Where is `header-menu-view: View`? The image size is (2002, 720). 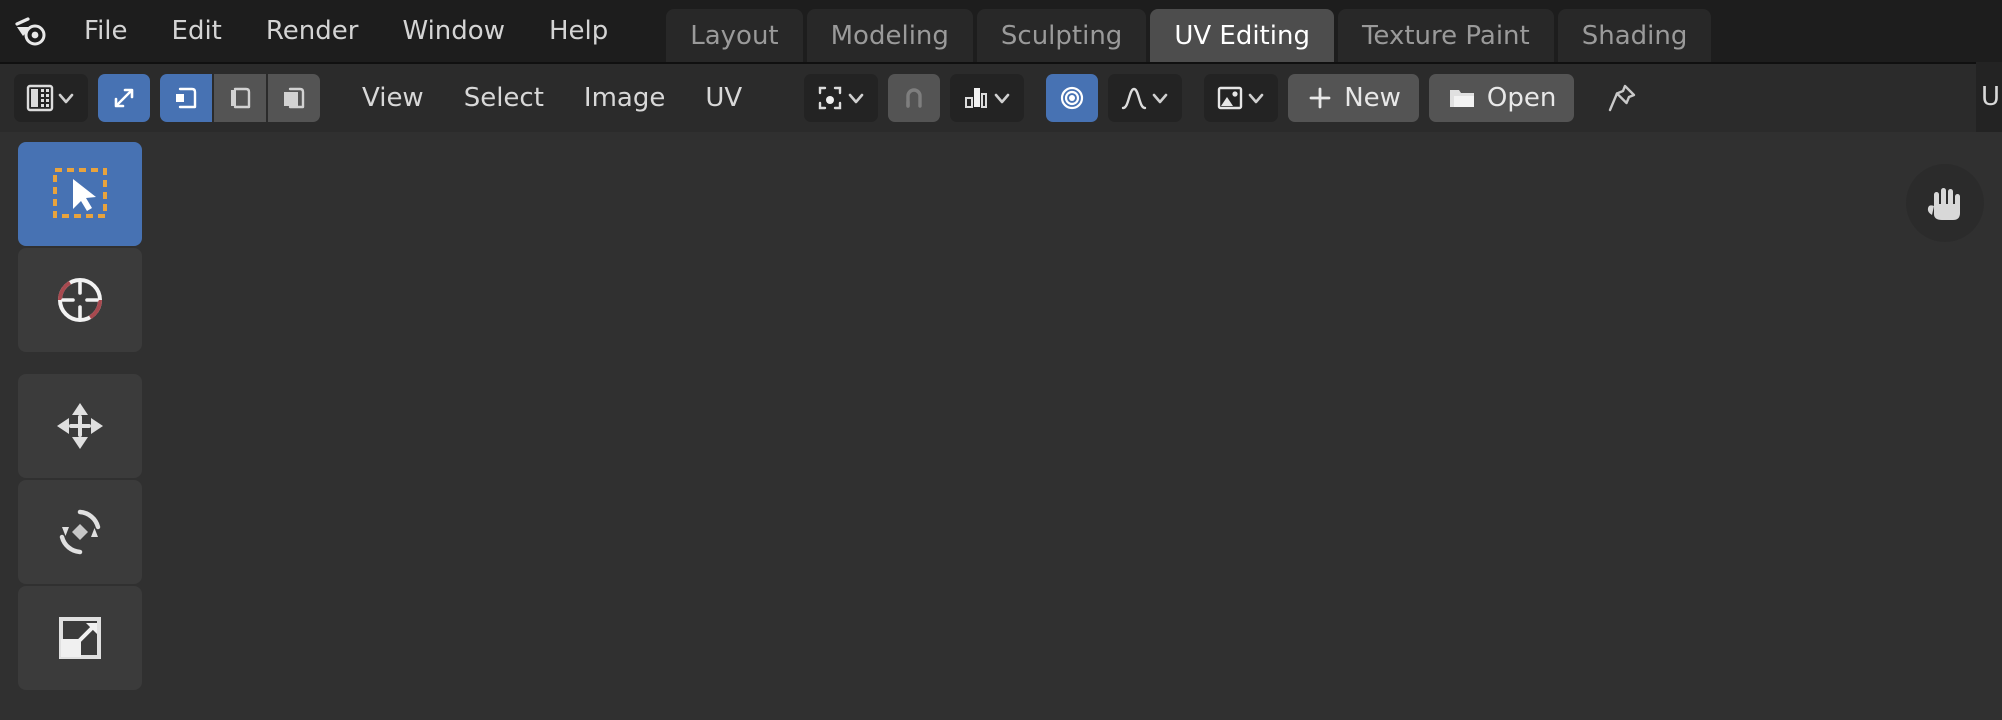
header-menu-view: View is located at coordinates (393, 98).